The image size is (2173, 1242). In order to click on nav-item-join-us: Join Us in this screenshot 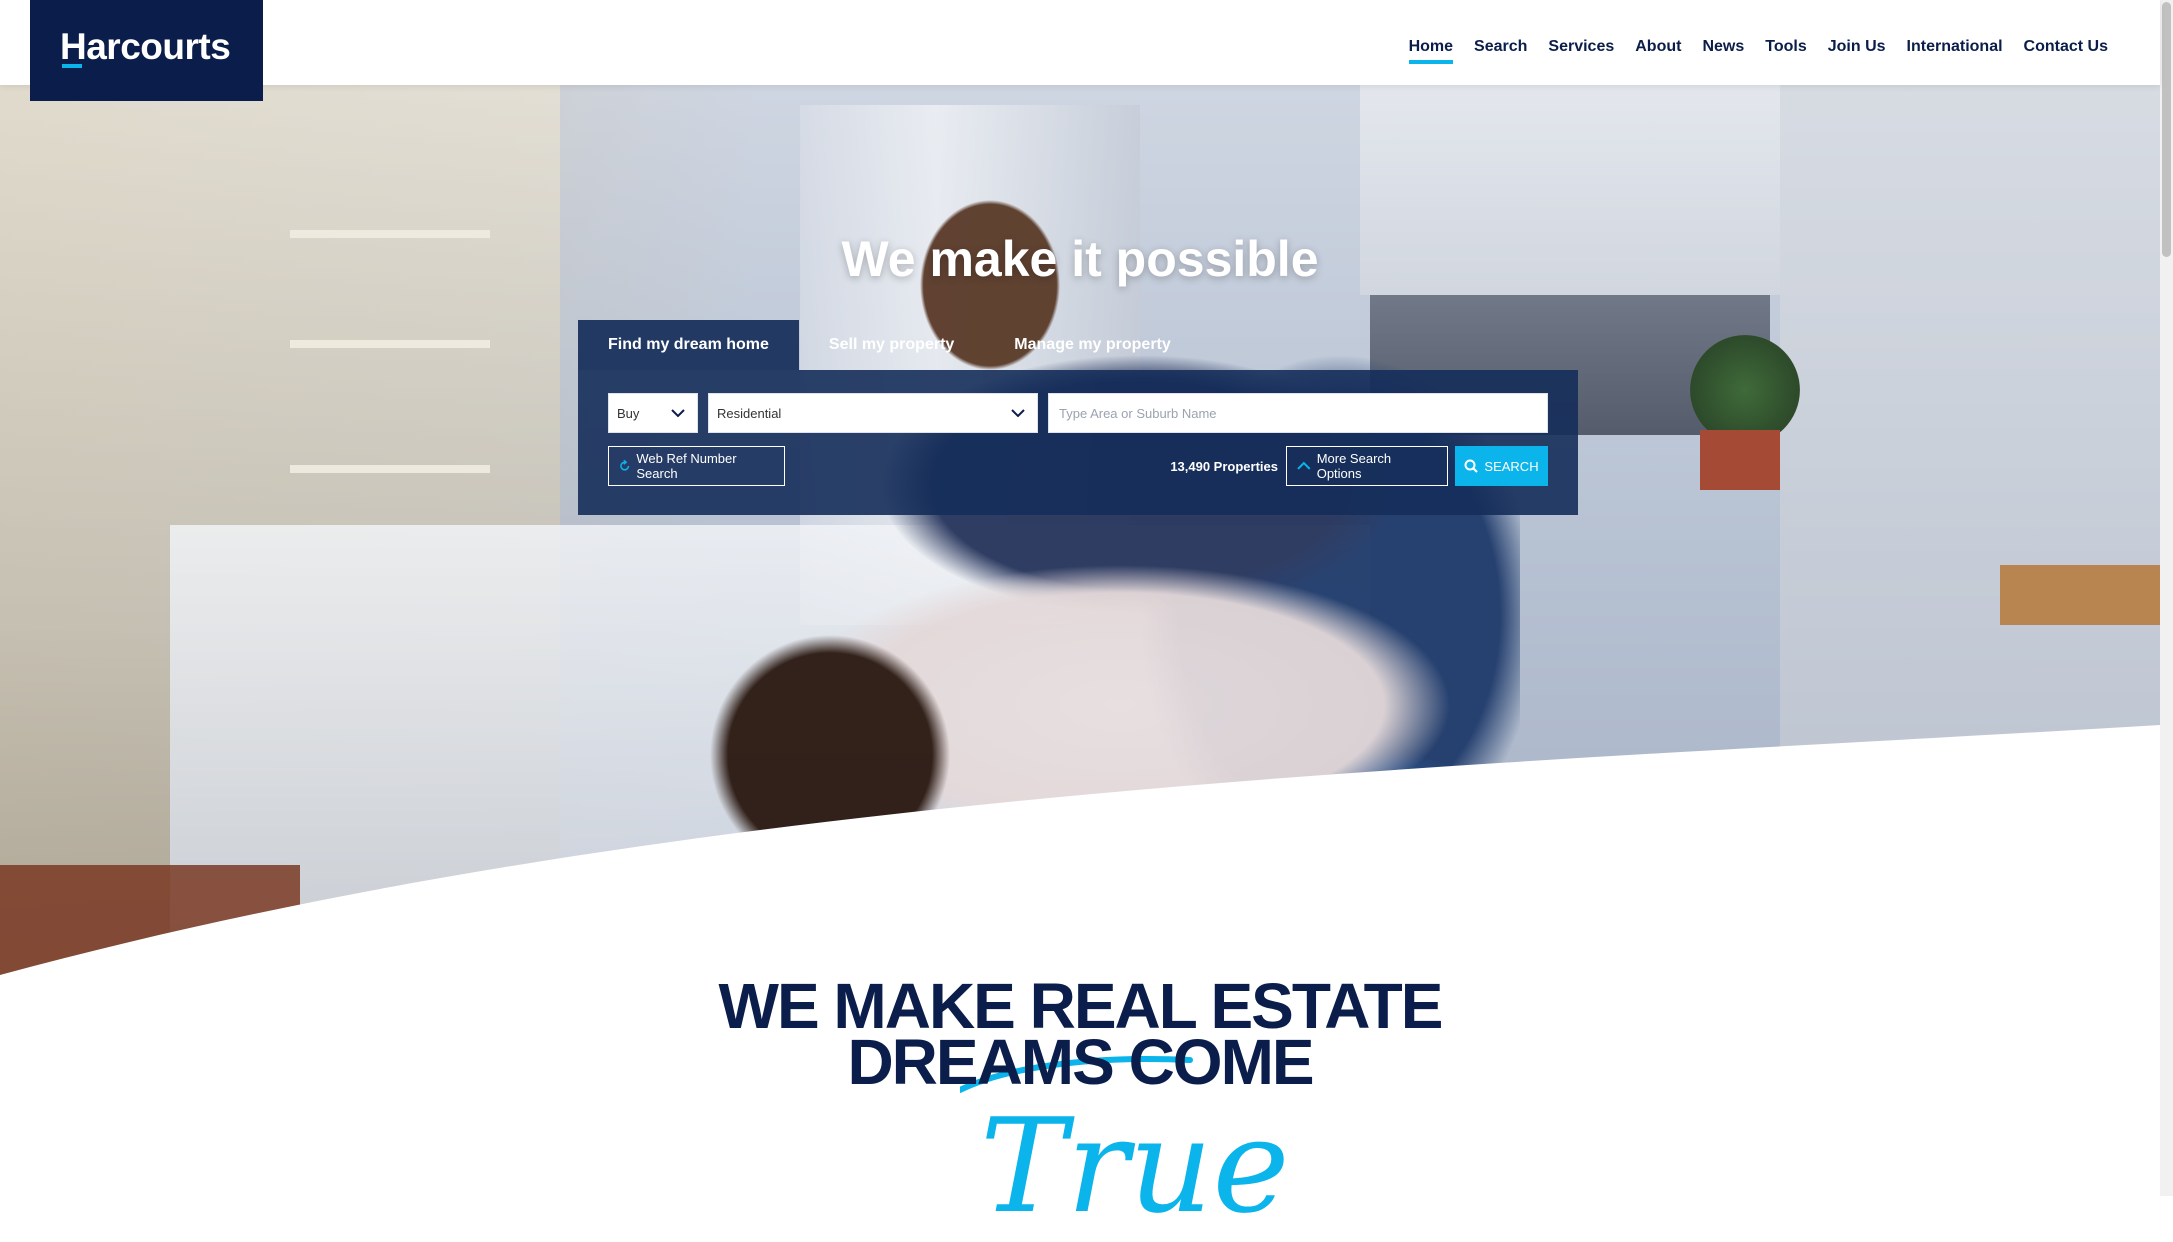, I will do `click(1857, 50)`.